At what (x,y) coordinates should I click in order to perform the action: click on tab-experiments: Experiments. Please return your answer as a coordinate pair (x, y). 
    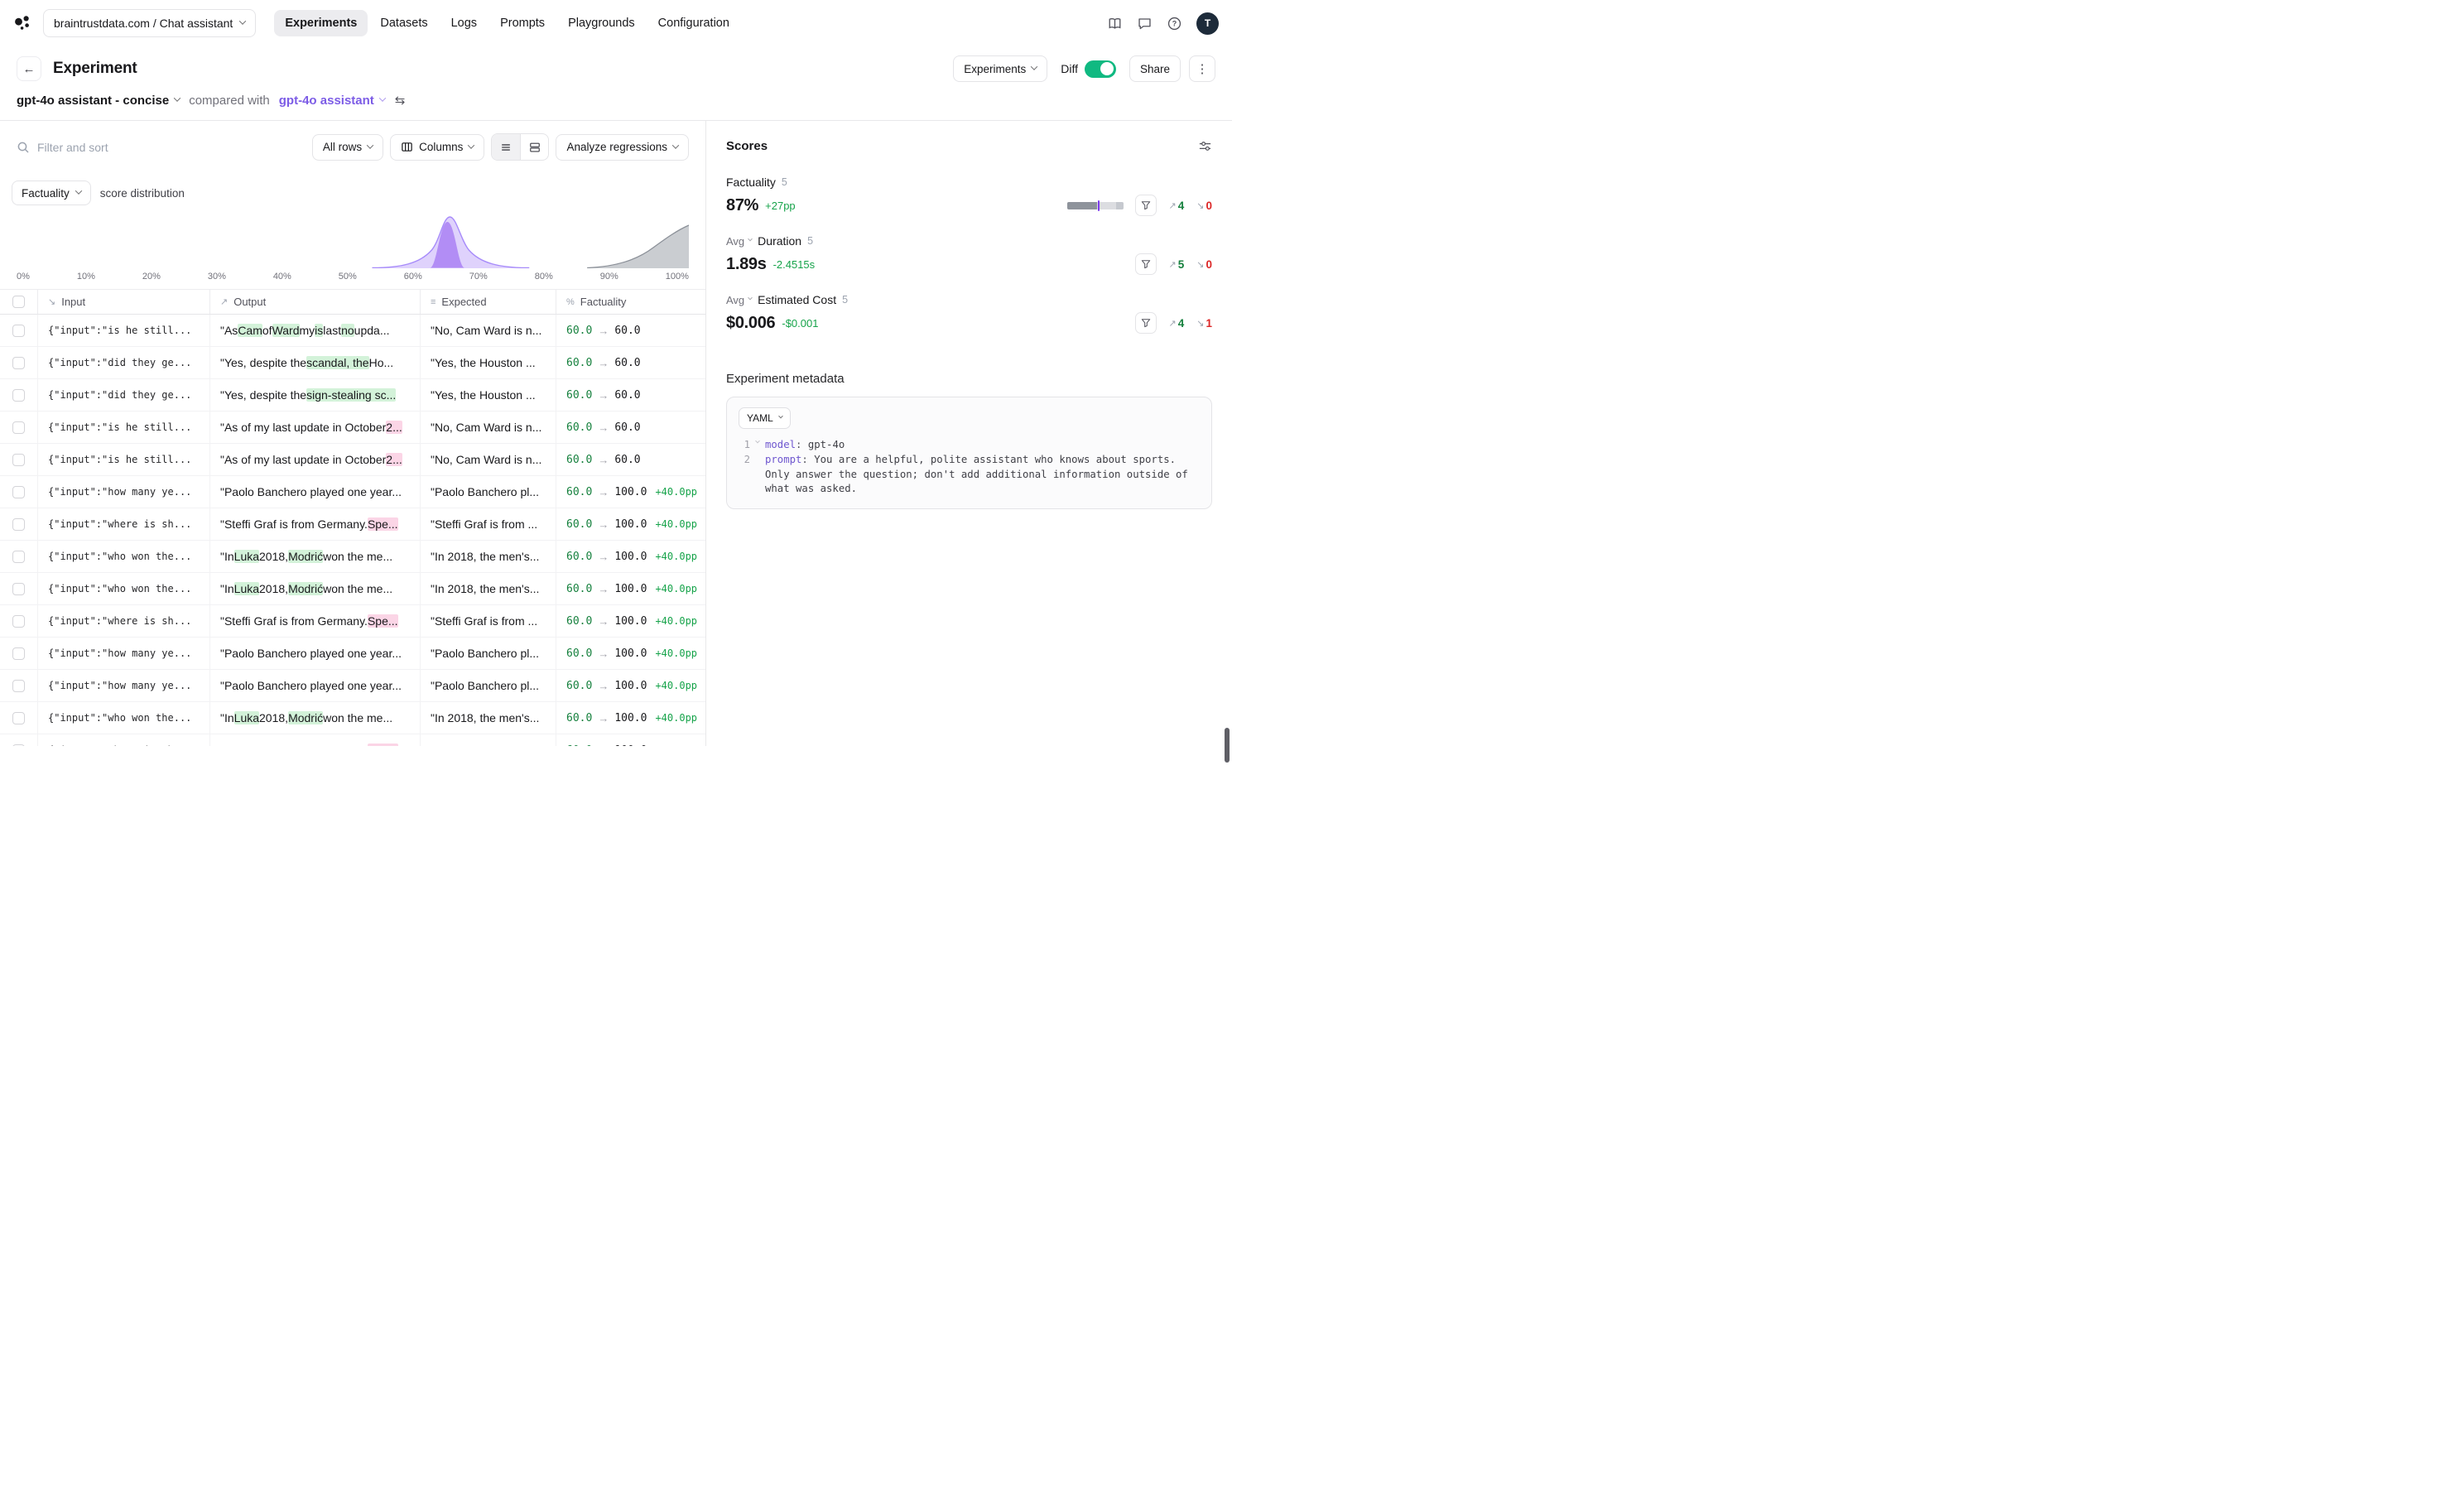
    Looking at the image, I should click on (321, 23).